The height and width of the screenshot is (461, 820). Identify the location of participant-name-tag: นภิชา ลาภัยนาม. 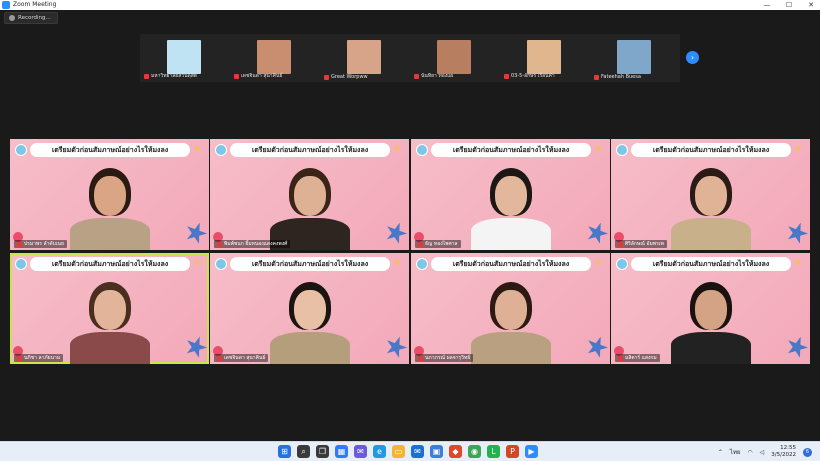
(39, 358).